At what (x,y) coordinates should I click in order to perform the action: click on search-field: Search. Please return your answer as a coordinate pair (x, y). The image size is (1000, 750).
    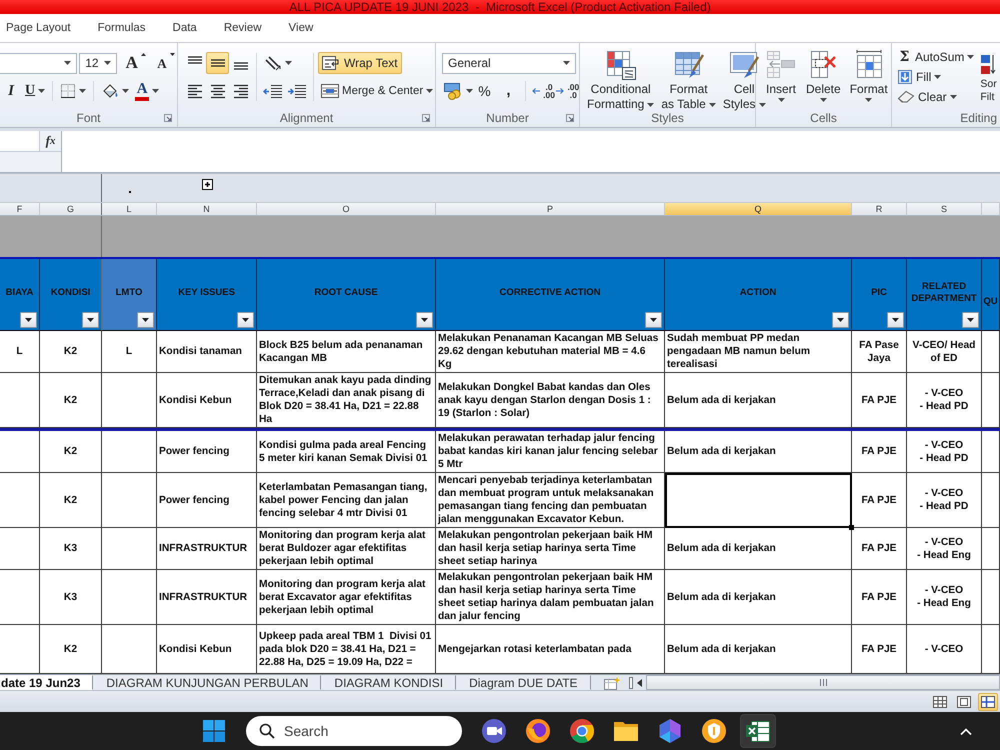
    Looking at the image, I should click on (354, 731).